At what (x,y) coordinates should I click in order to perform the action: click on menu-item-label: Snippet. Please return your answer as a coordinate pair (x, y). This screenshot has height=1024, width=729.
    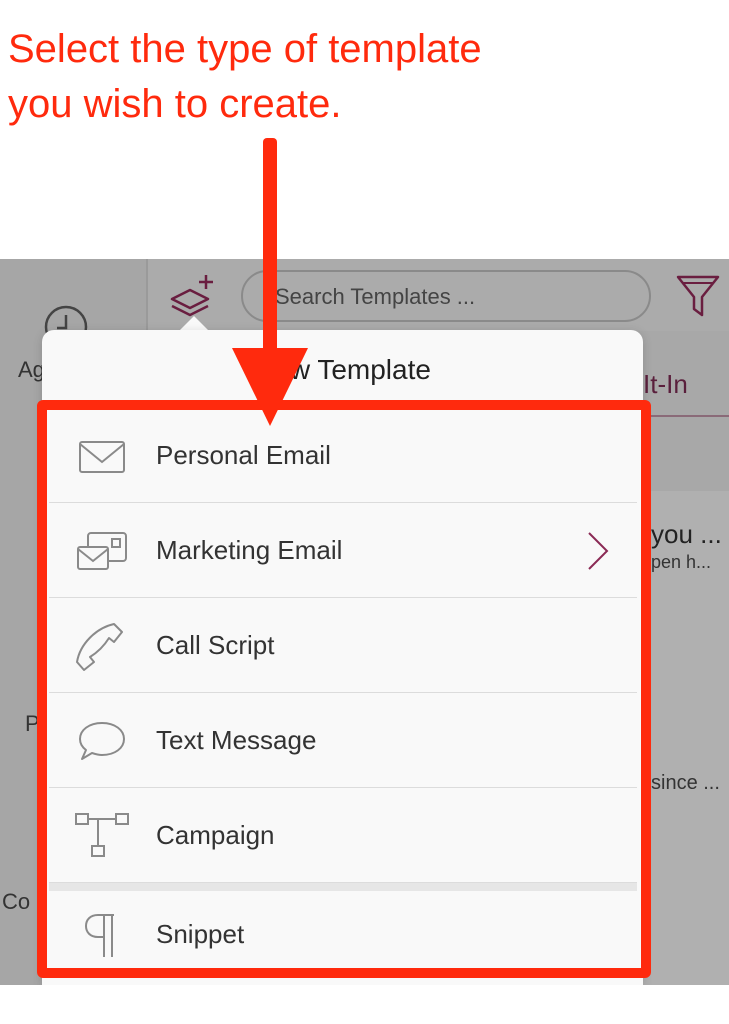
    Looking at the image, I should click on (200, 934).